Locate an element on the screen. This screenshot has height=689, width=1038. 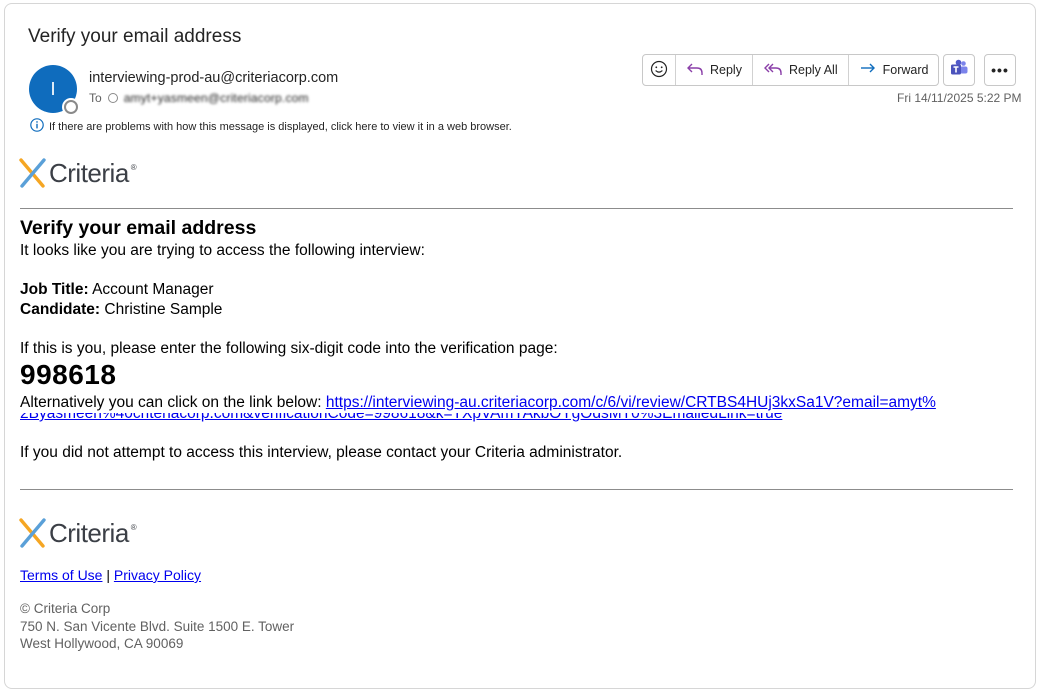
message-actions-toolbar: Reply Reply All Forward is located at coordinates (791, 70).